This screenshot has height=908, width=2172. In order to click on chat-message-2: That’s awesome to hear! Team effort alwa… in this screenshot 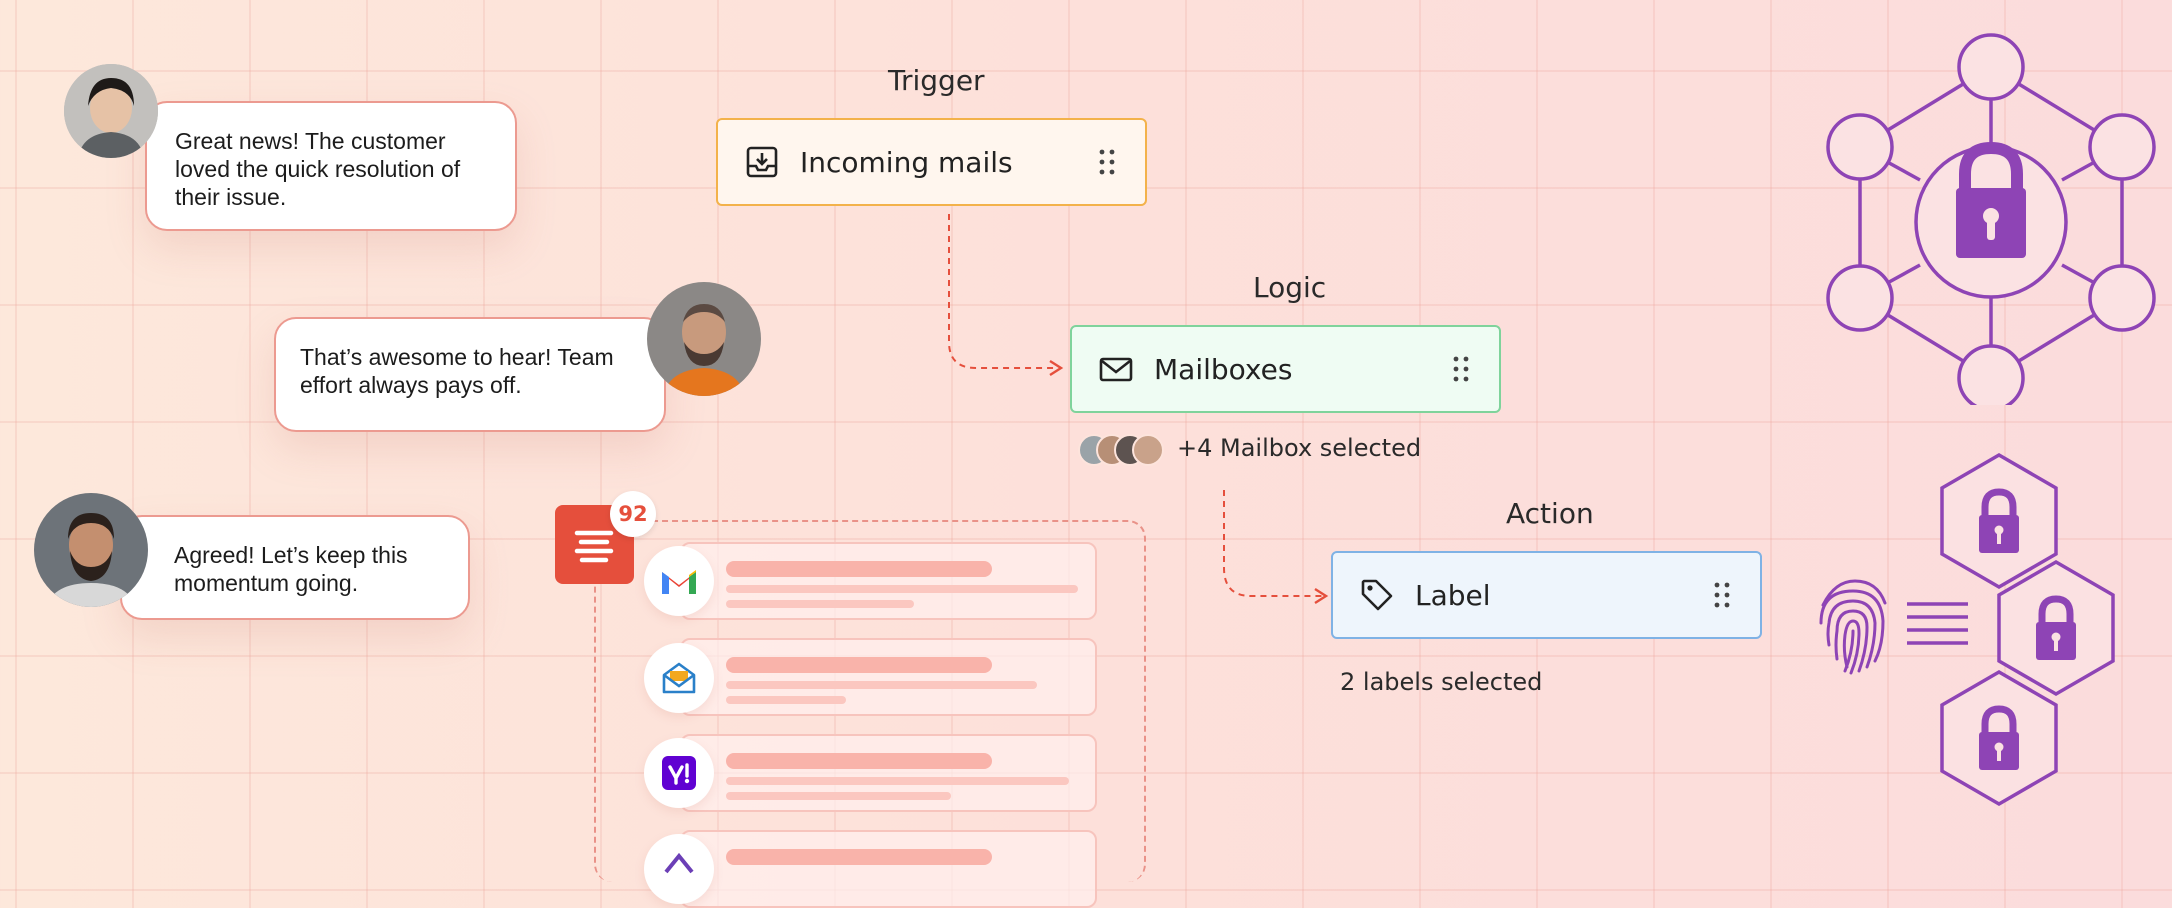, I will do `click(470, 374)`.